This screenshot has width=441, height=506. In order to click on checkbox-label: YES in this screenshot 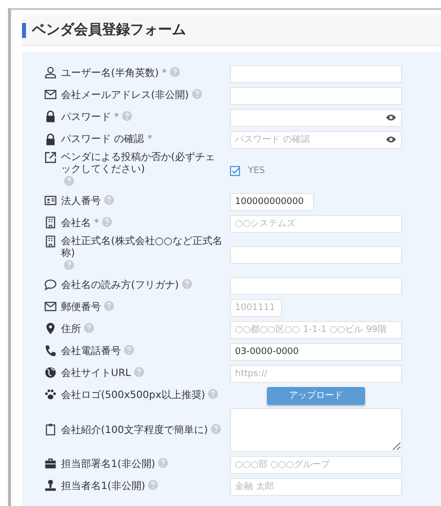, I will do `click(256, 171)`.